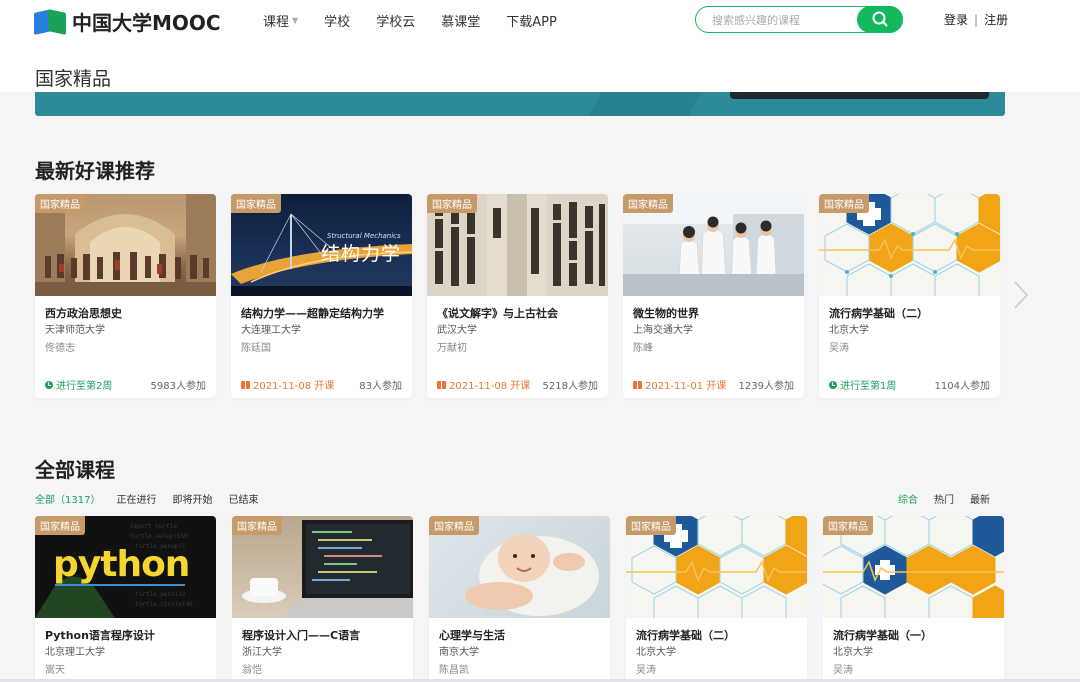  I want to click on svg-text: turtle.pensize, so click(160, 594).